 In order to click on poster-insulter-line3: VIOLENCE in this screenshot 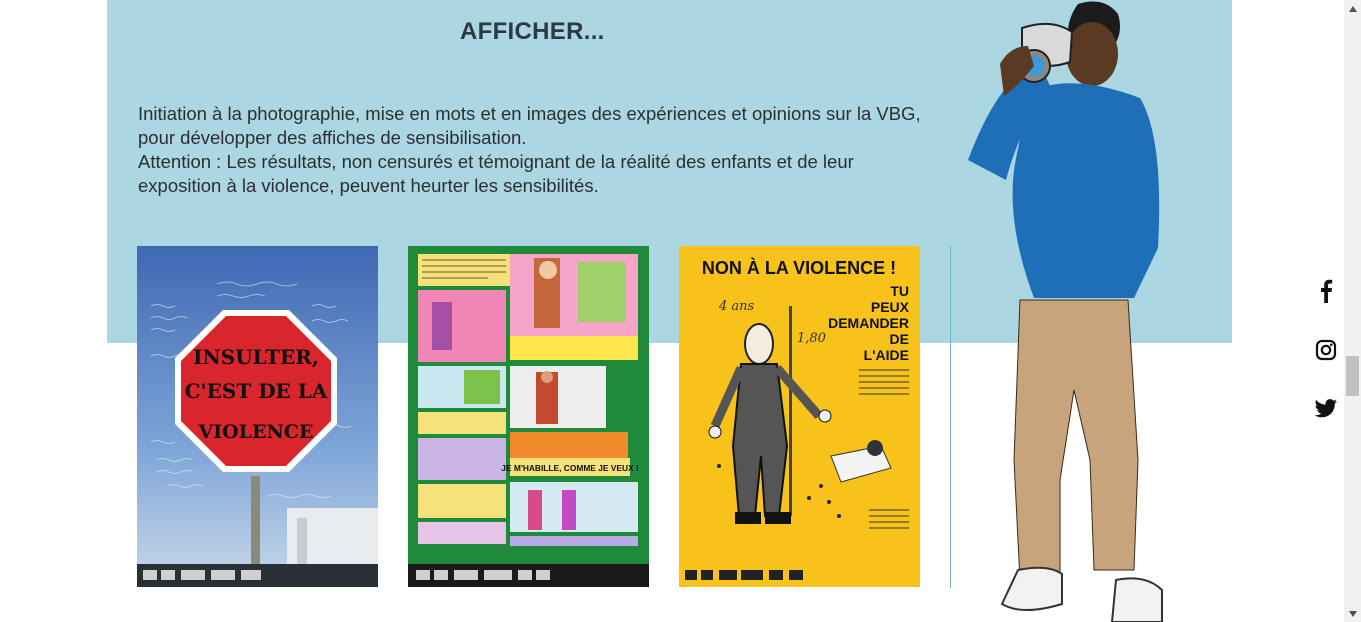, I will do `click(256, 432)`.